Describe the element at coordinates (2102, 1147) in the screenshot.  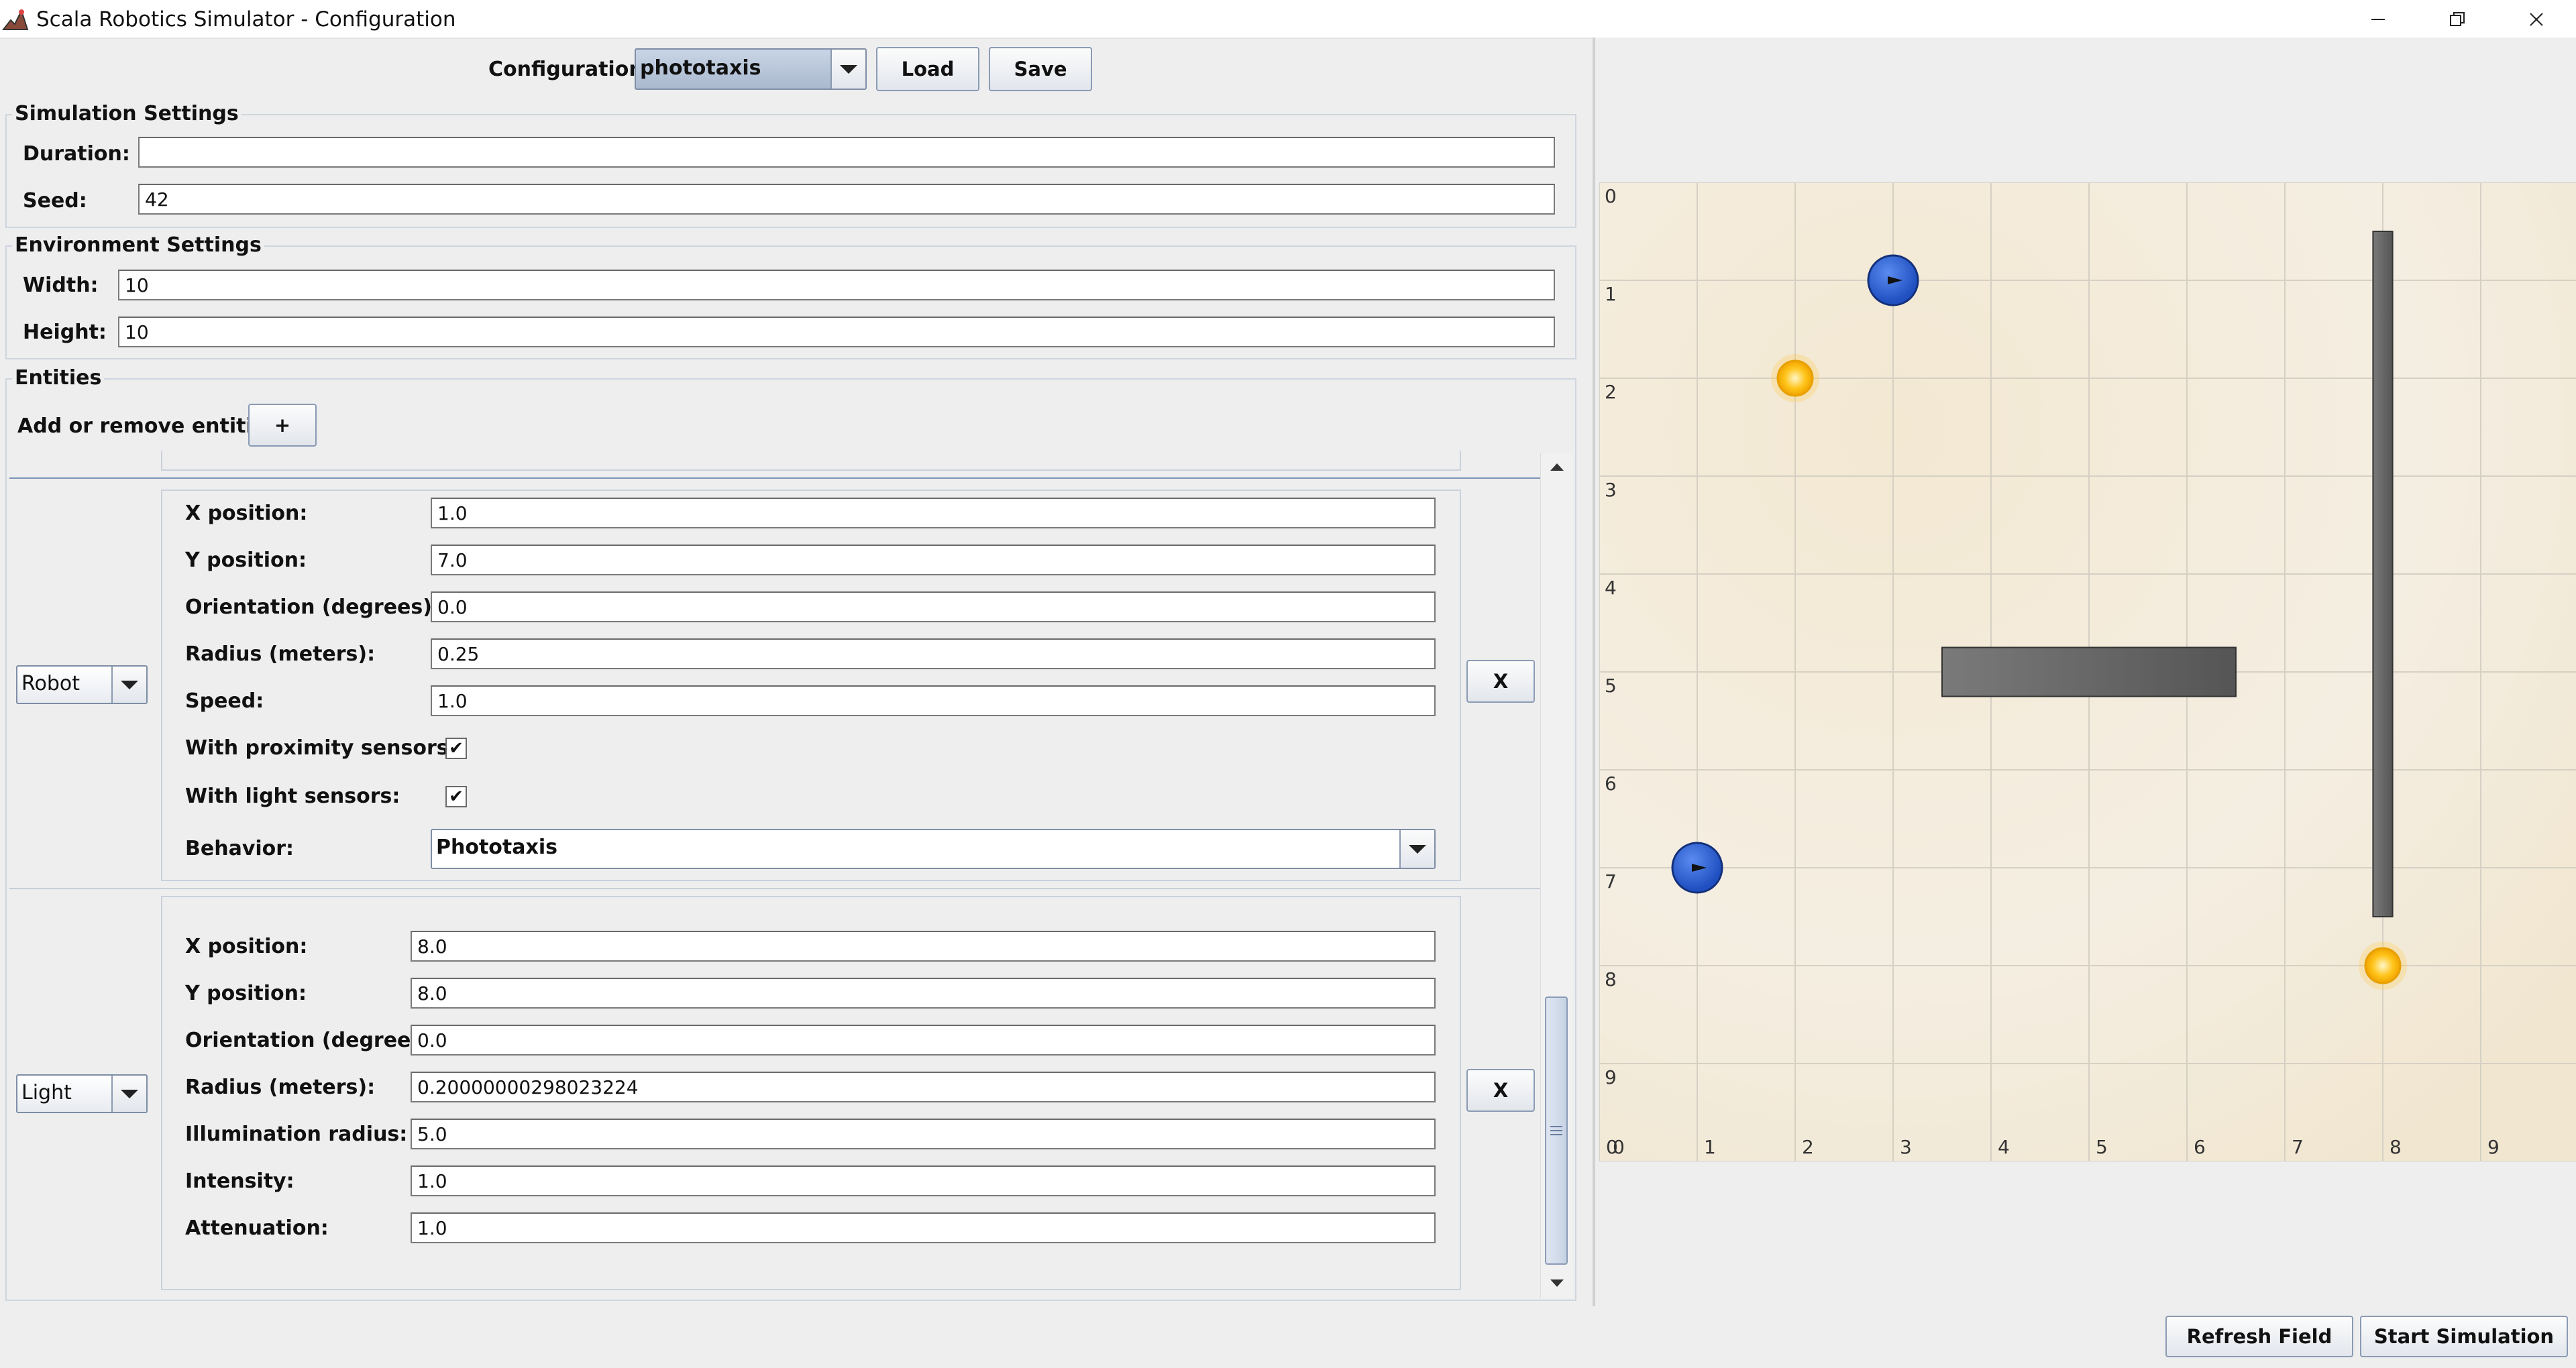
I see `x-tick-label: 5` at that location.